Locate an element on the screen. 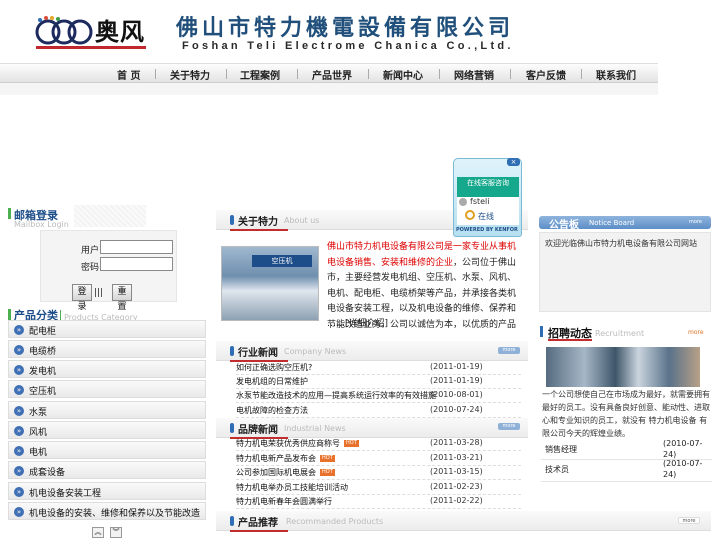 The width and height of the screenshot is (727, 545). category-item: » 配电柜 is located at coordinates (107, 329).